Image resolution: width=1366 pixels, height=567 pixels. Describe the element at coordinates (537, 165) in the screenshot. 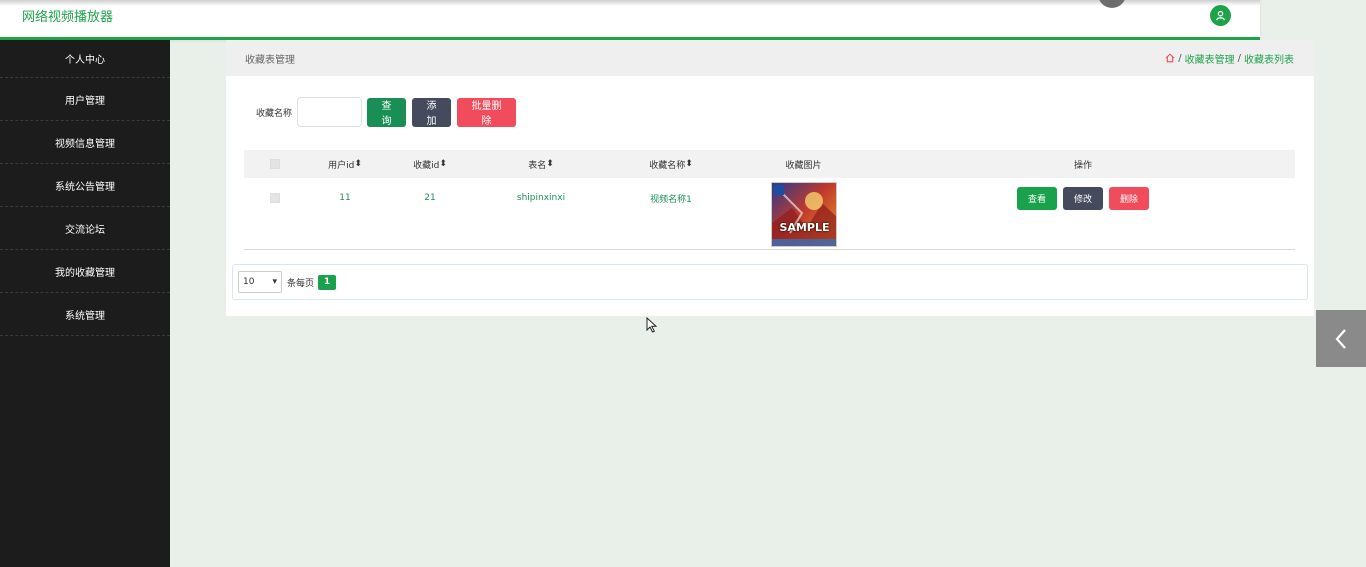

I see `column-header-label: 表名` at that location.